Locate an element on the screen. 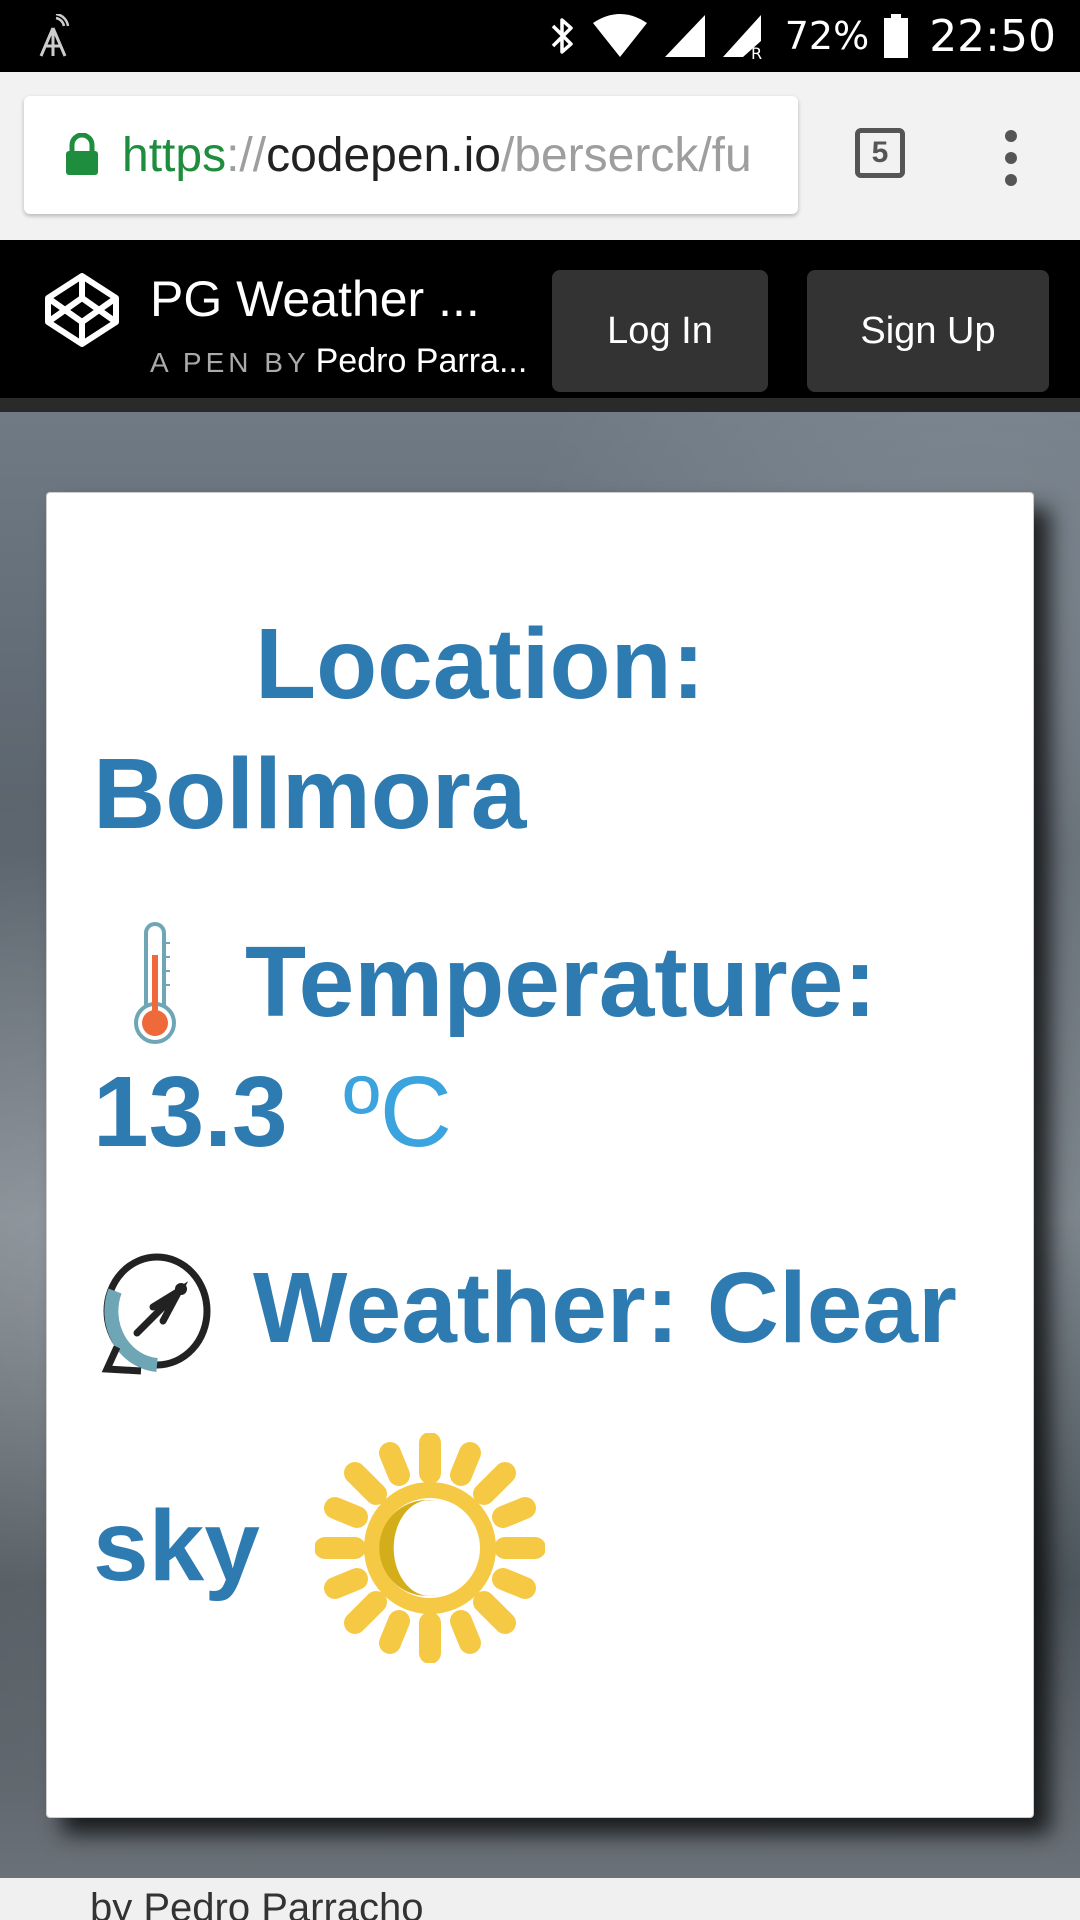  wifi-icon is located at coordinates (619, 35).